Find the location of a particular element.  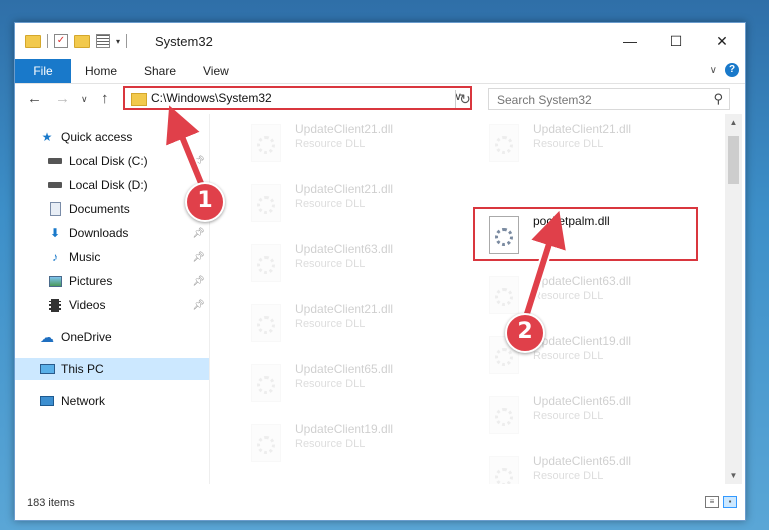

step-badge-2: 2 is located at coordinates (525, 333).